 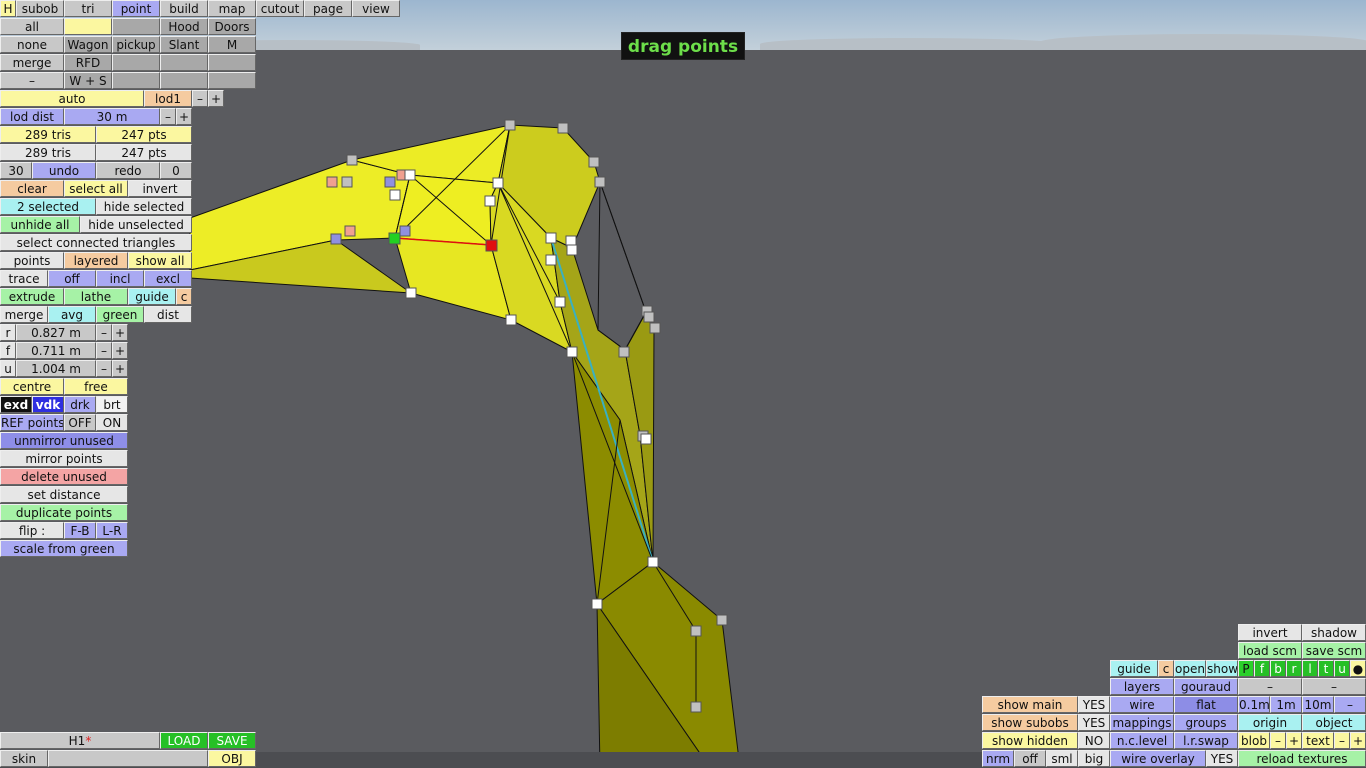 What do you see at coordinates (1030, 740) in the screenshot?
I see `show-hidden-button: show hidden` at bounding box center [1030, 740].